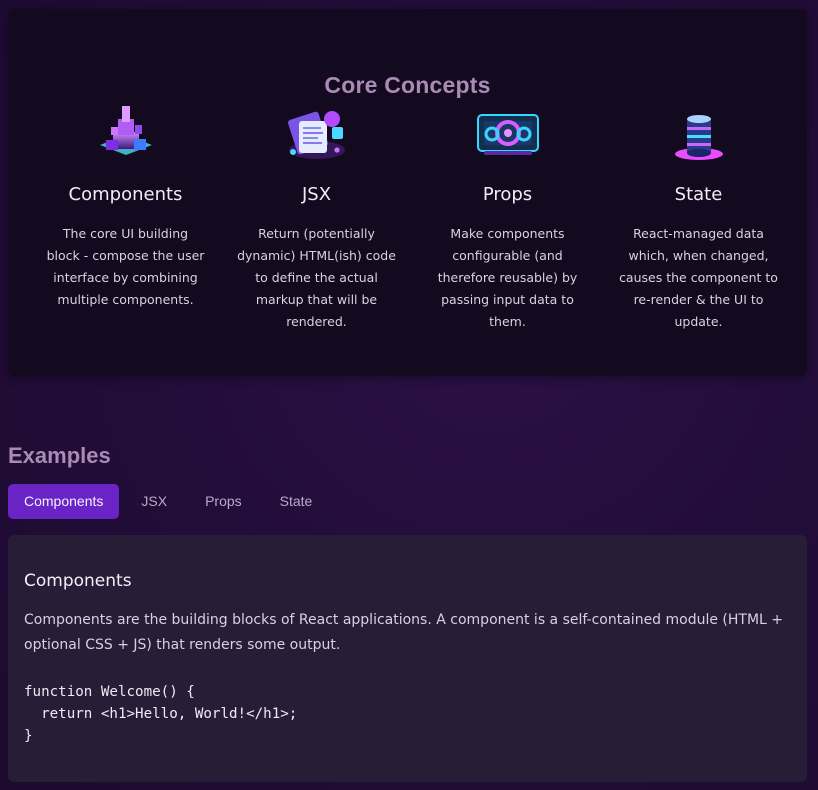 The width and height of the screenshot is (818, 790). What do you see at coordinates (507, 194) in the screenshot?
I see `concept-title: Props` at bounding box center [507, 194].